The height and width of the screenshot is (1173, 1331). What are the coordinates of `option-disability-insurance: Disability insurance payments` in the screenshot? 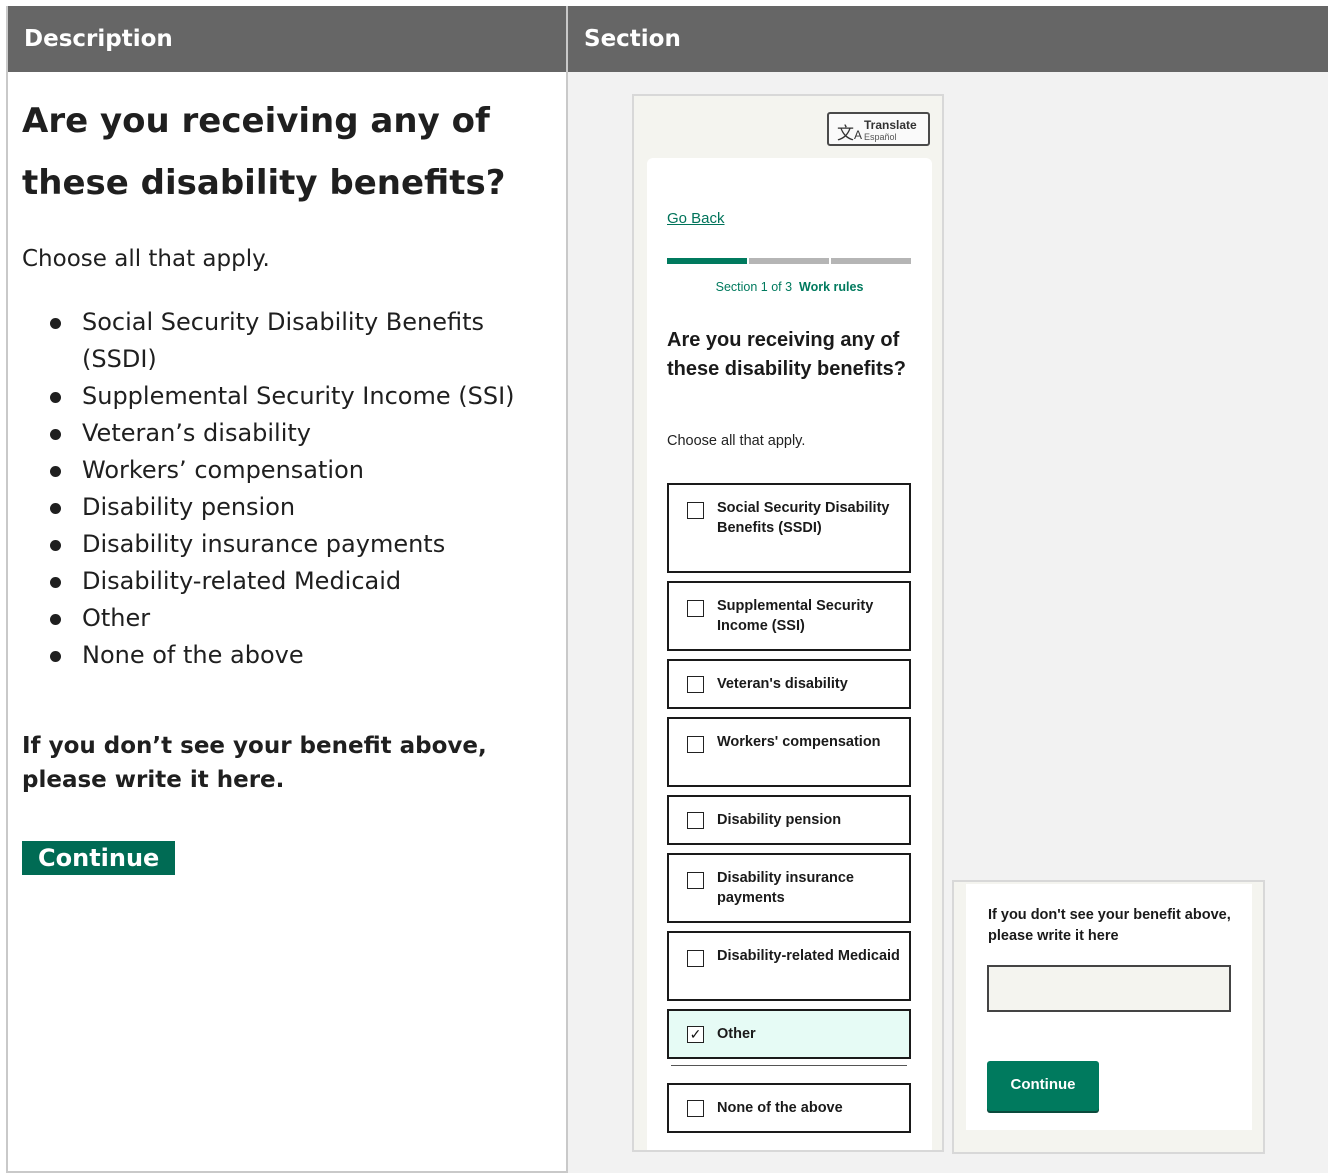 It's located at (789, 888).